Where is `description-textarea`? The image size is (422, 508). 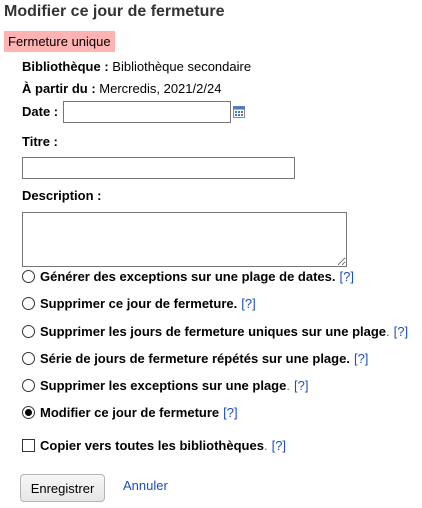 description-textarea is located at coordinates (184, 239).